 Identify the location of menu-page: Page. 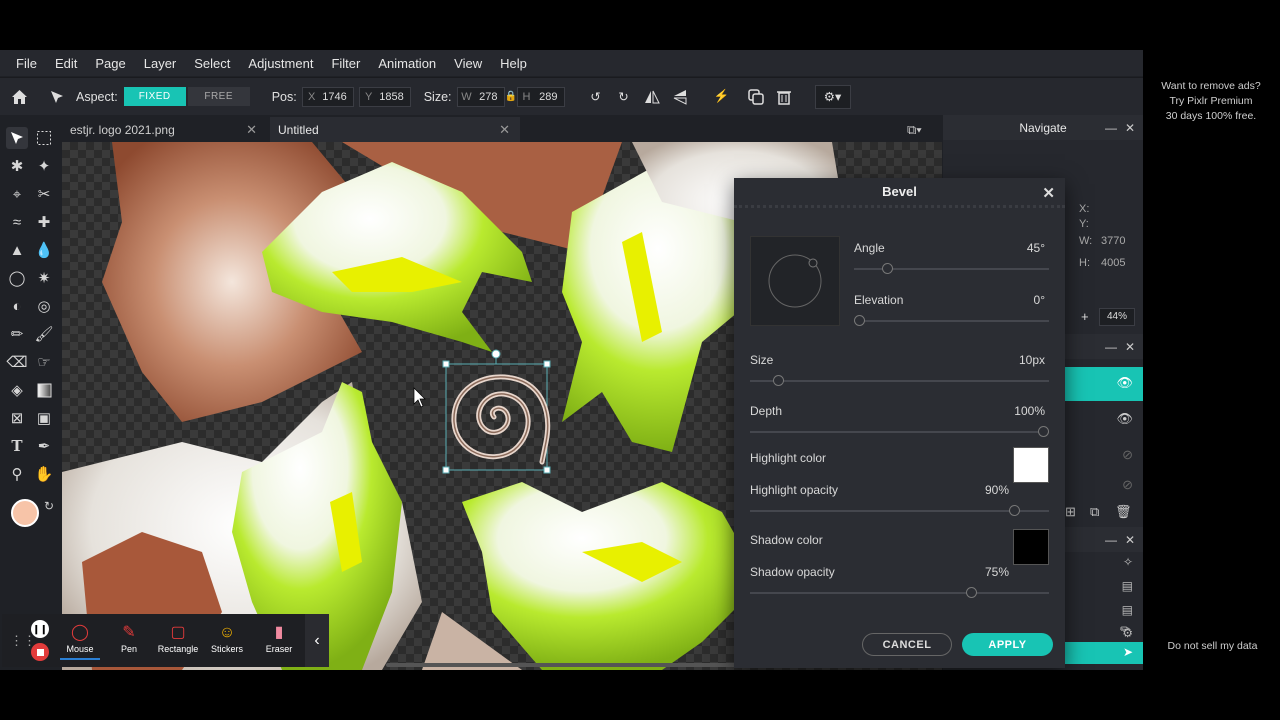
(110, 63).